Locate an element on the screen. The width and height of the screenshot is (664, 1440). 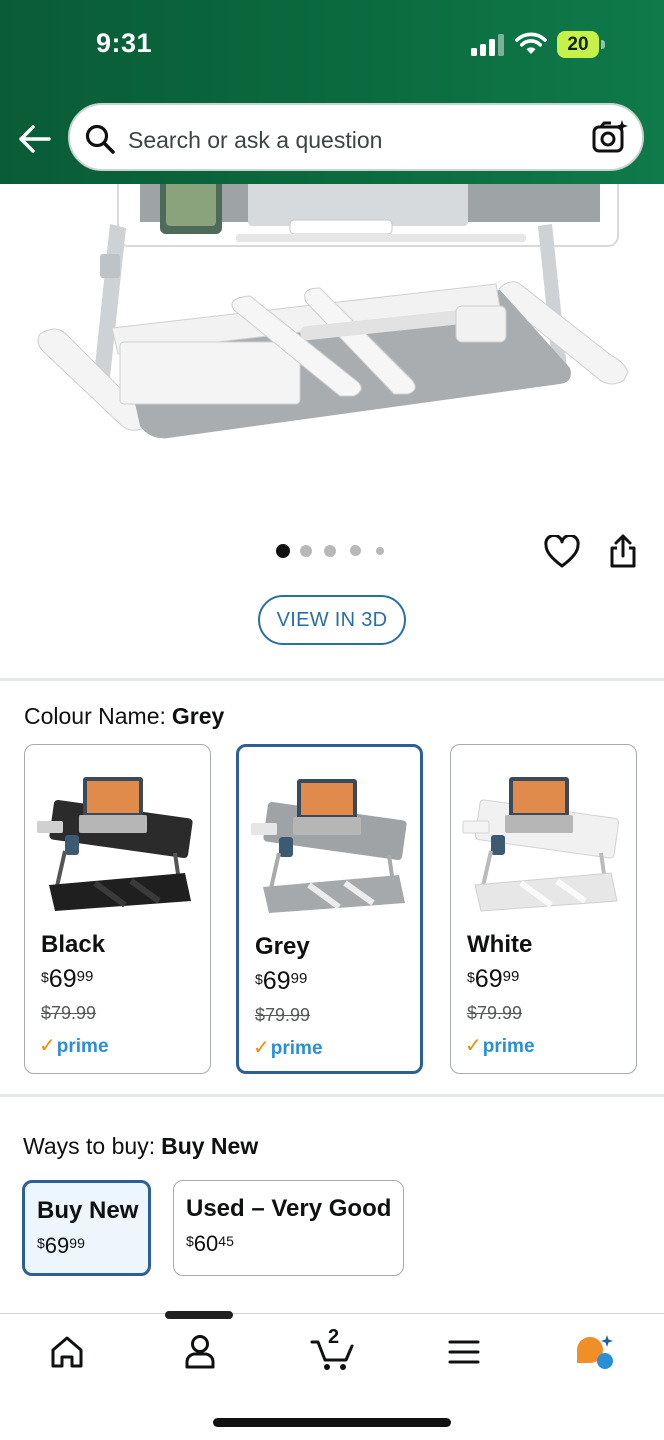
home-indicator is located at coordinates (332, 1422).